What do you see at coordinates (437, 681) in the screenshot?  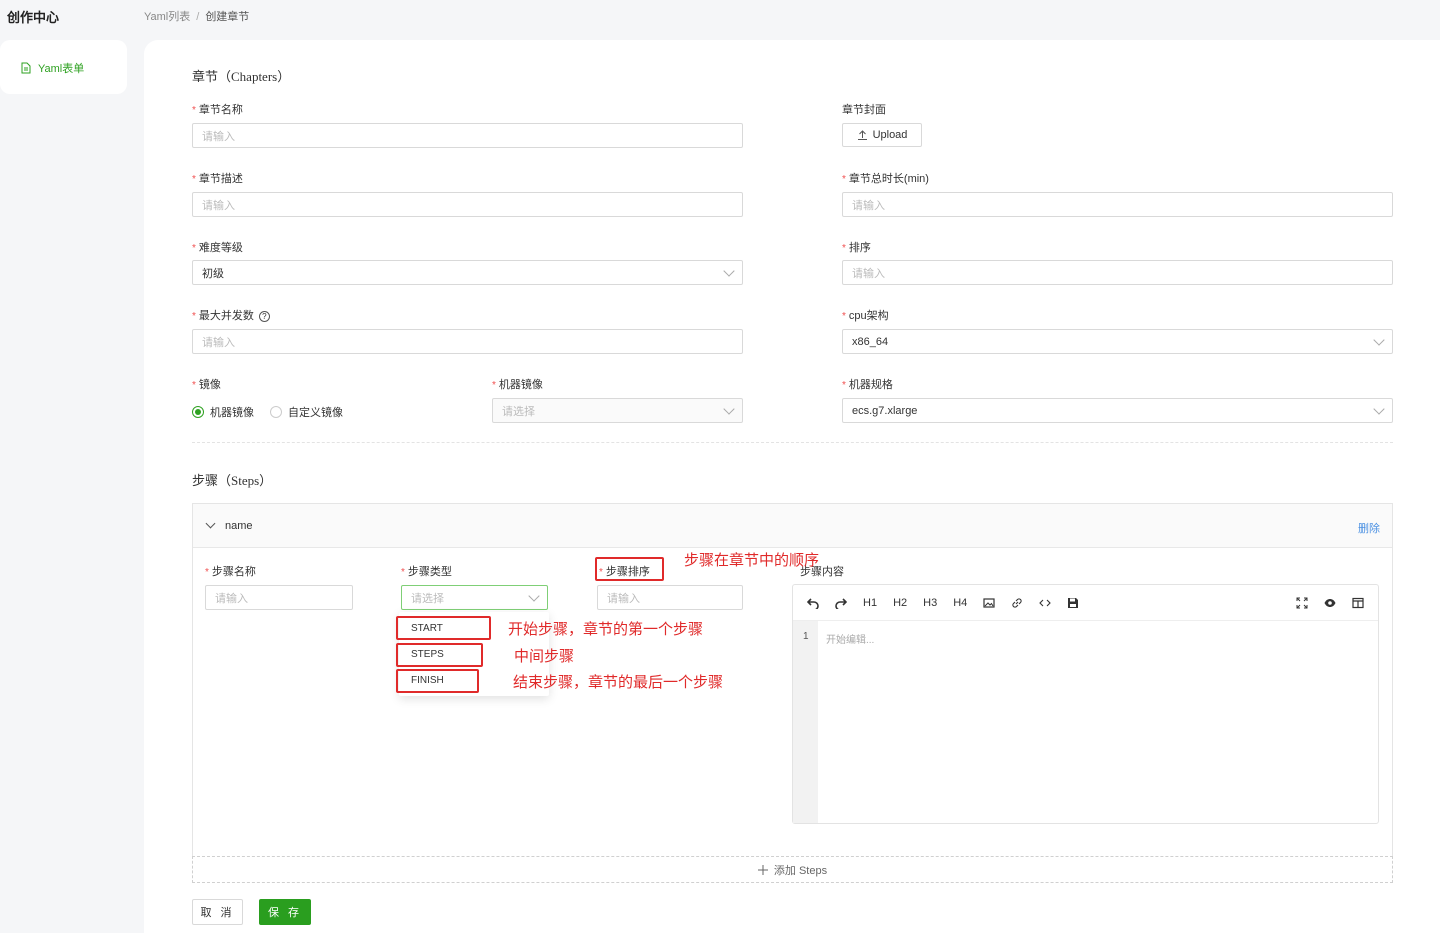 I see `finish-highlight-box` at bounding box center [437, 681].